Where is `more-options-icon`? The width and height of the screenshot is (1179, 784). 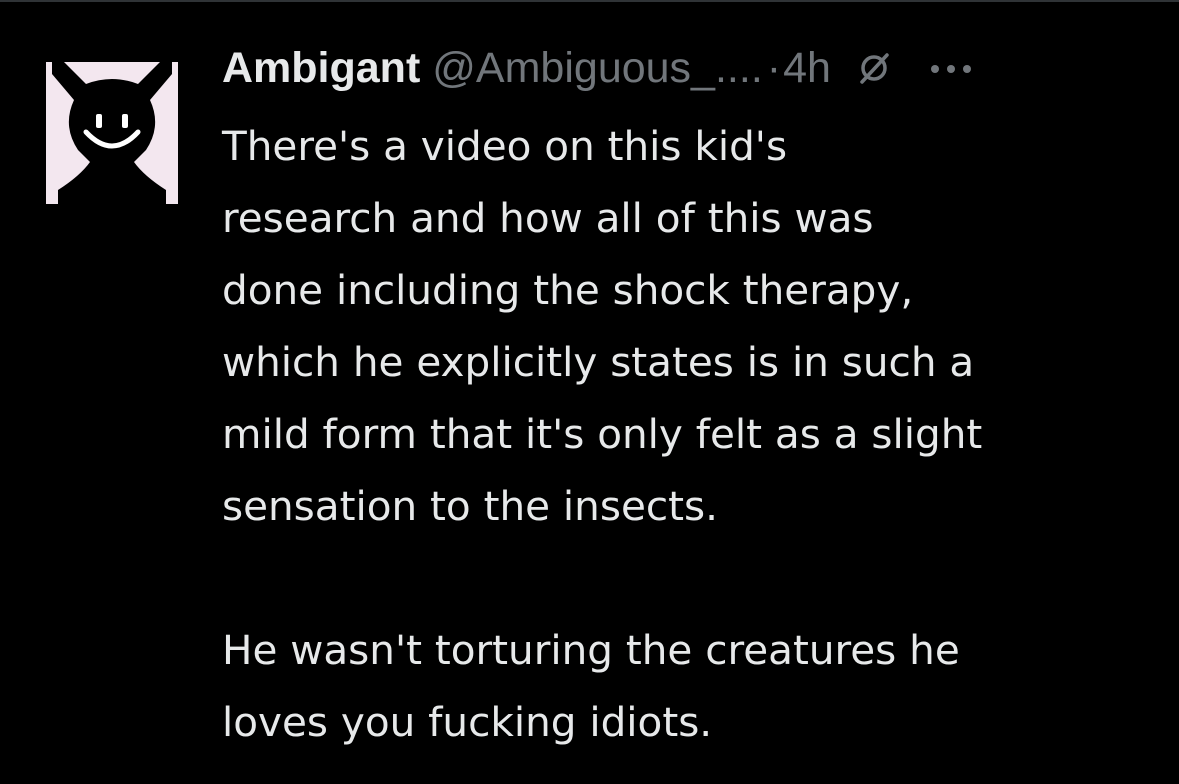
more-options-icon is located at coordinates (951, 68).